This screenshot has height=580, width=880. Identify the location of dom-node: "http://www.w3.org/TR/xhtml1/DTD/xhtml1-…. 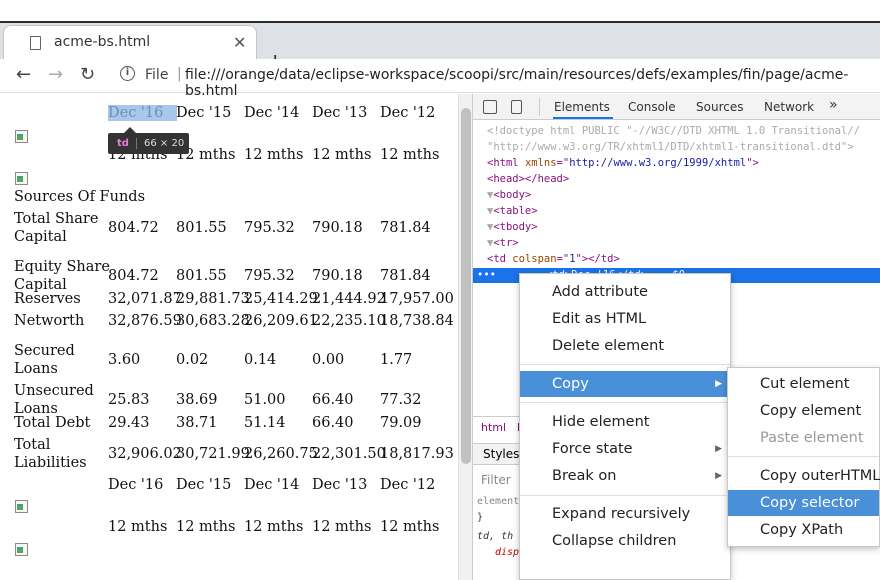
(683, 147).